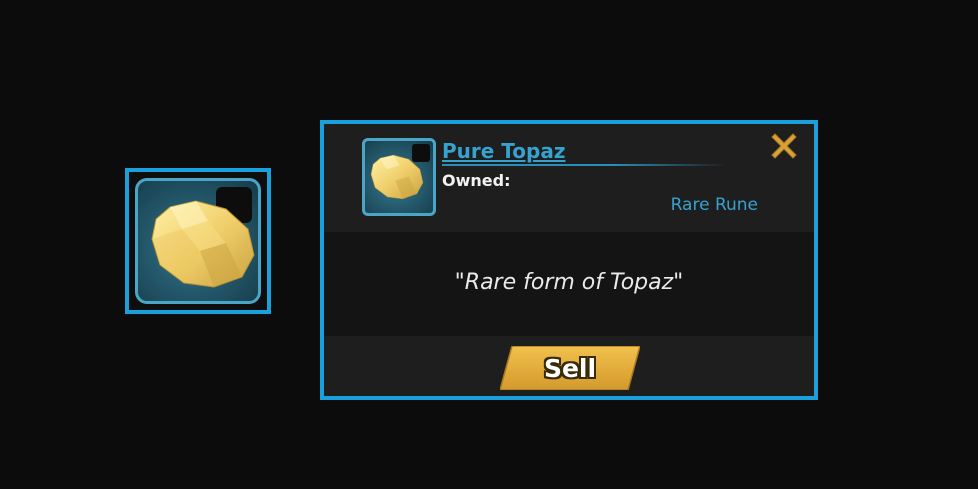  I want to click on owned-label: Owned:, so click(476, 180).